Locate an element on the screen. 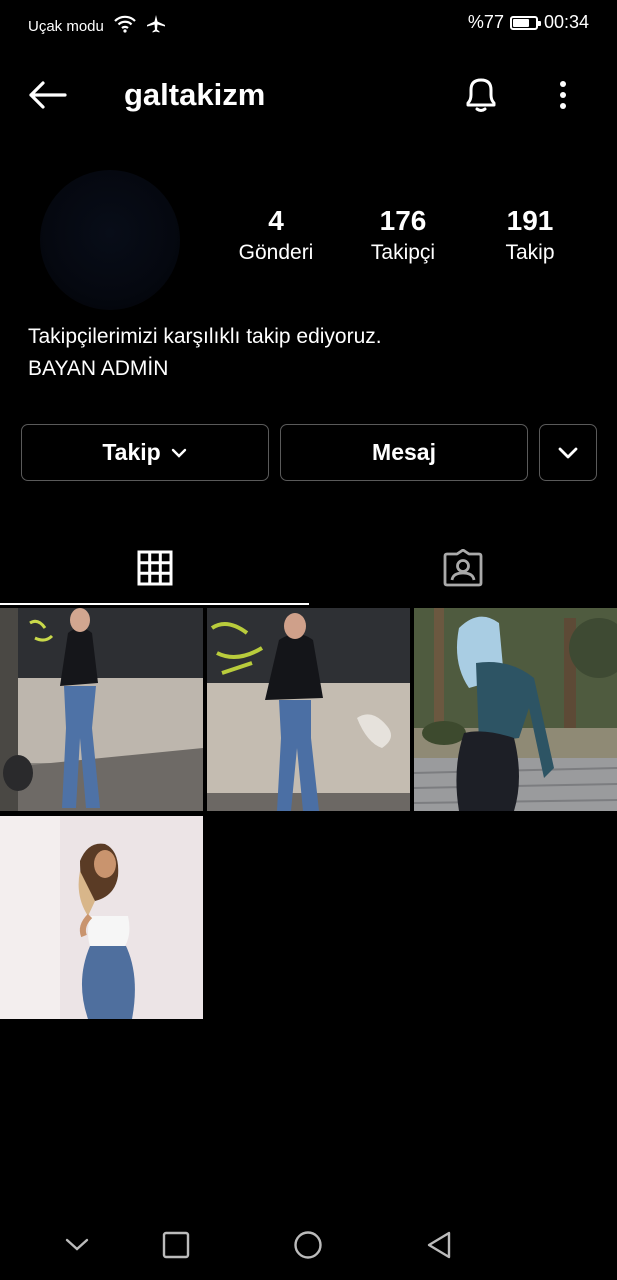 The image size is (617, 1280). stat-following: 191 Takip is located at coordinates (530, 235).